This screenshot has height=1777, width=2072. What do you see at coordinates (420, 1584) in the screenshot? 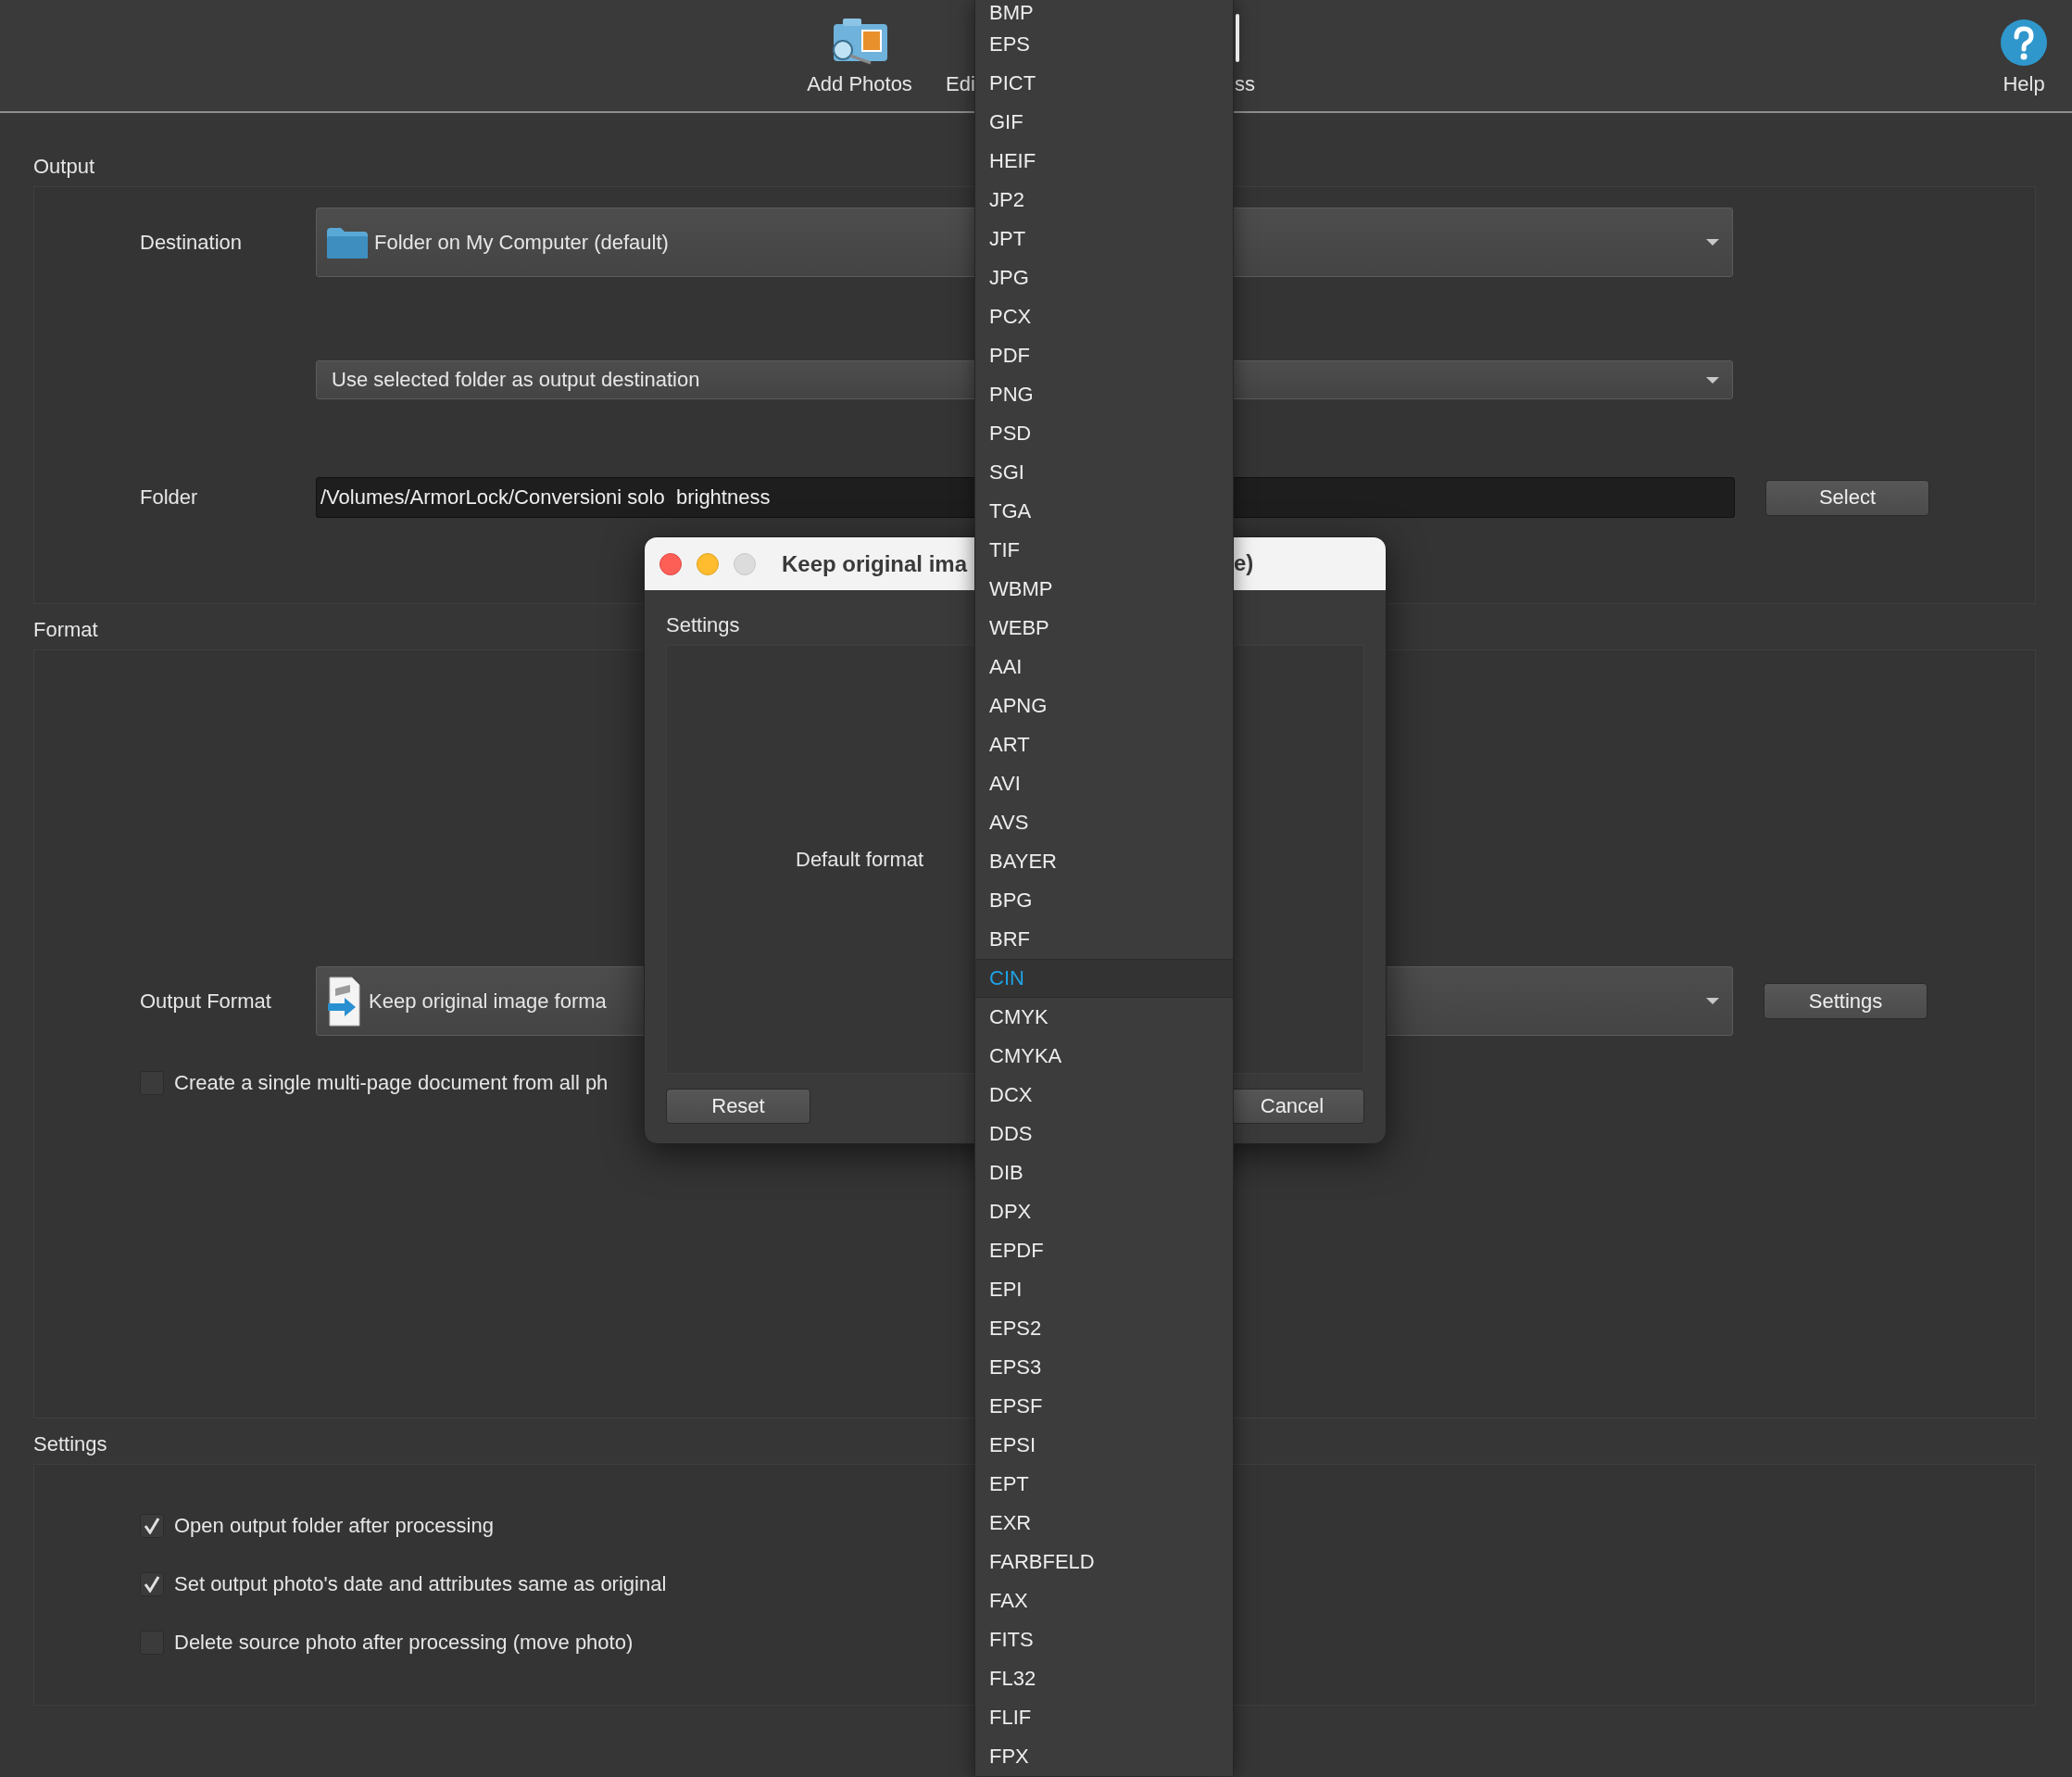
I see `checkbox-label: Set output photo's date and attributes same as original` at bounding box center [420, 1584].